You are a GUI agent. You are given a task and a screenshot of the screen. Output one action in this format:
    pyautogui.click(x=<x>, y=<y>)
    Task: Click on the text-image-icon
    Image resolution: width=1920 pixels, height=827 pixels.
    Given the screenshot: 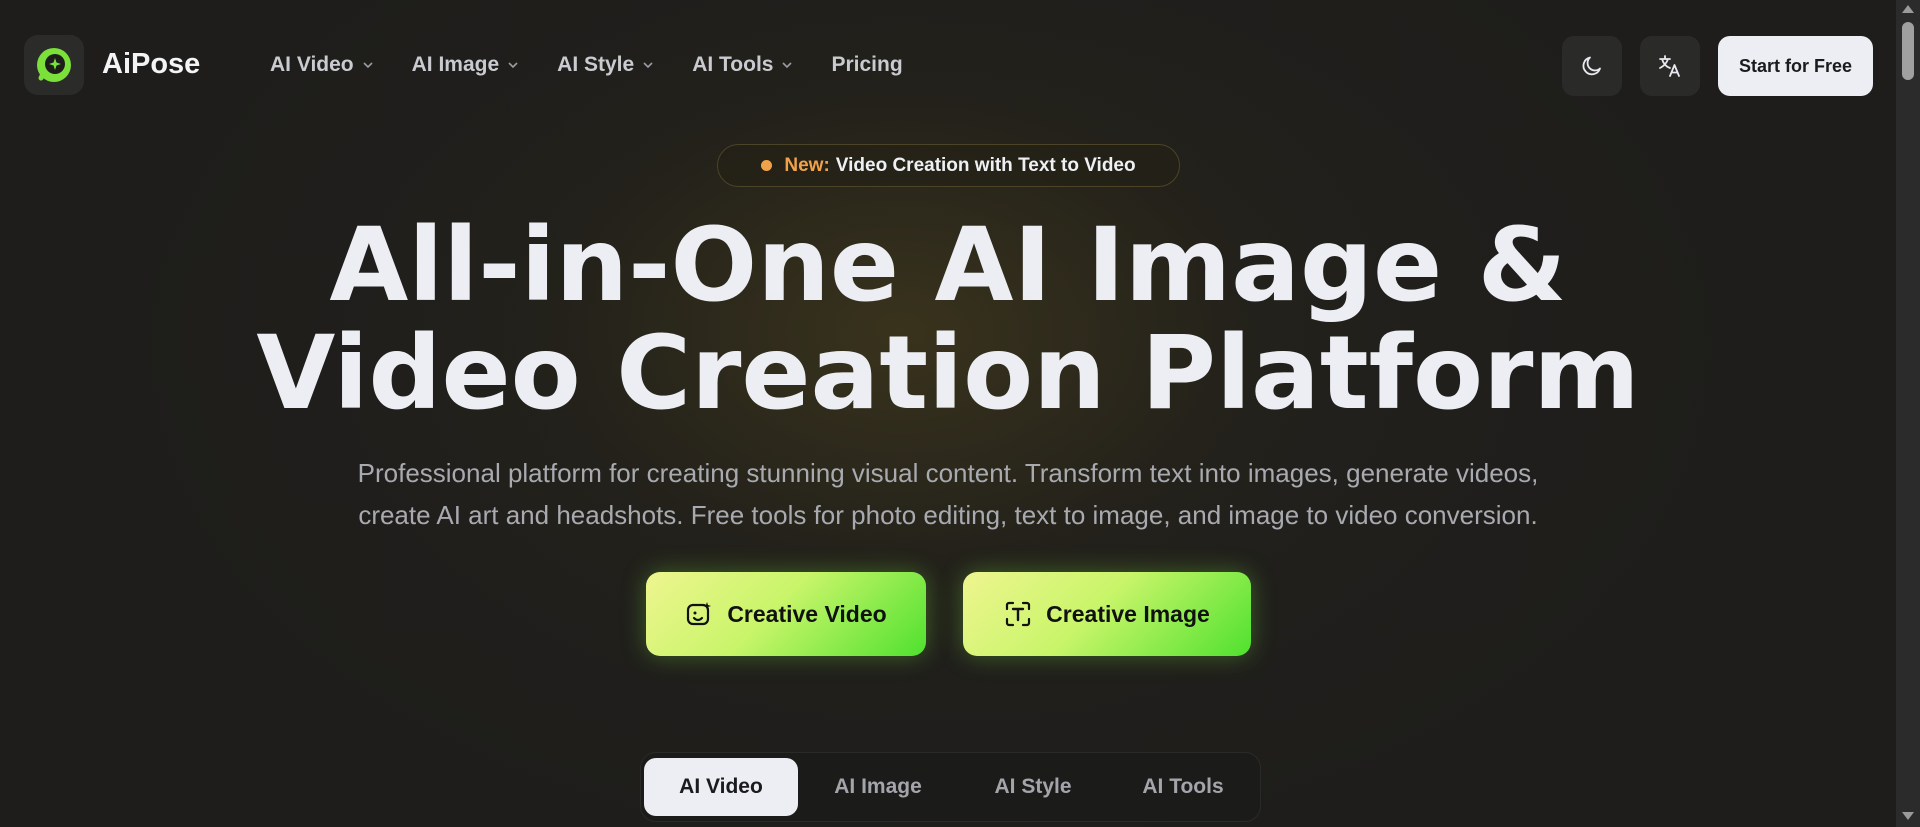 What is the action you would take?
    pyautogui.click(x=1018, y=614)
    